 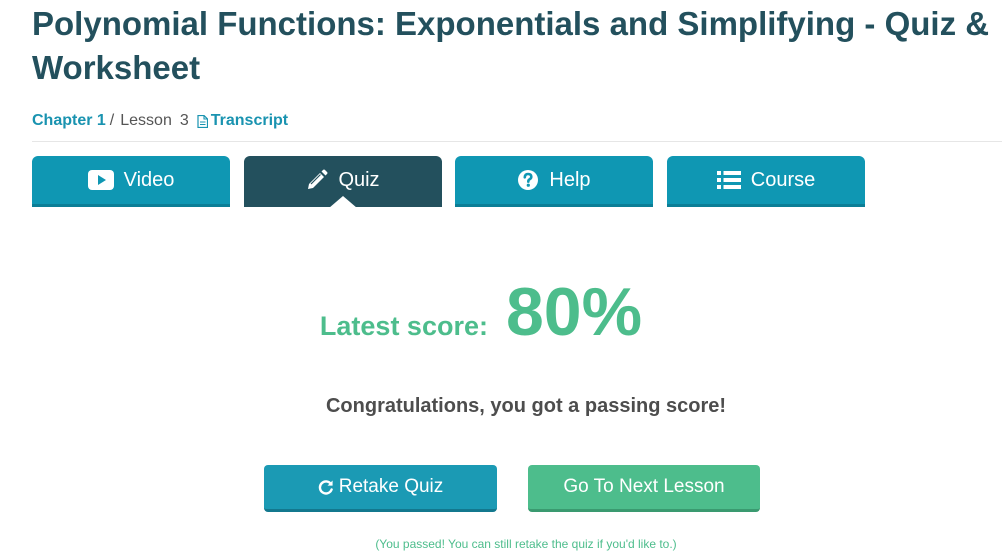 I want to click on list-icon, so click(x=728, y=180).